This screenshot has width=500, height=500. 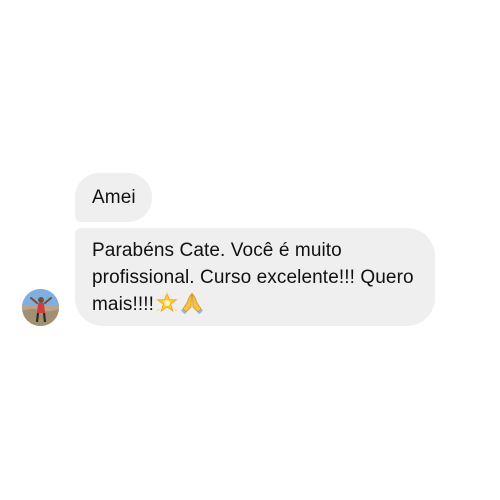 What do you see at coordinates (192, 303) in the screenshot?
I see `folded-hands-icon` at bounding box center [192, 303].